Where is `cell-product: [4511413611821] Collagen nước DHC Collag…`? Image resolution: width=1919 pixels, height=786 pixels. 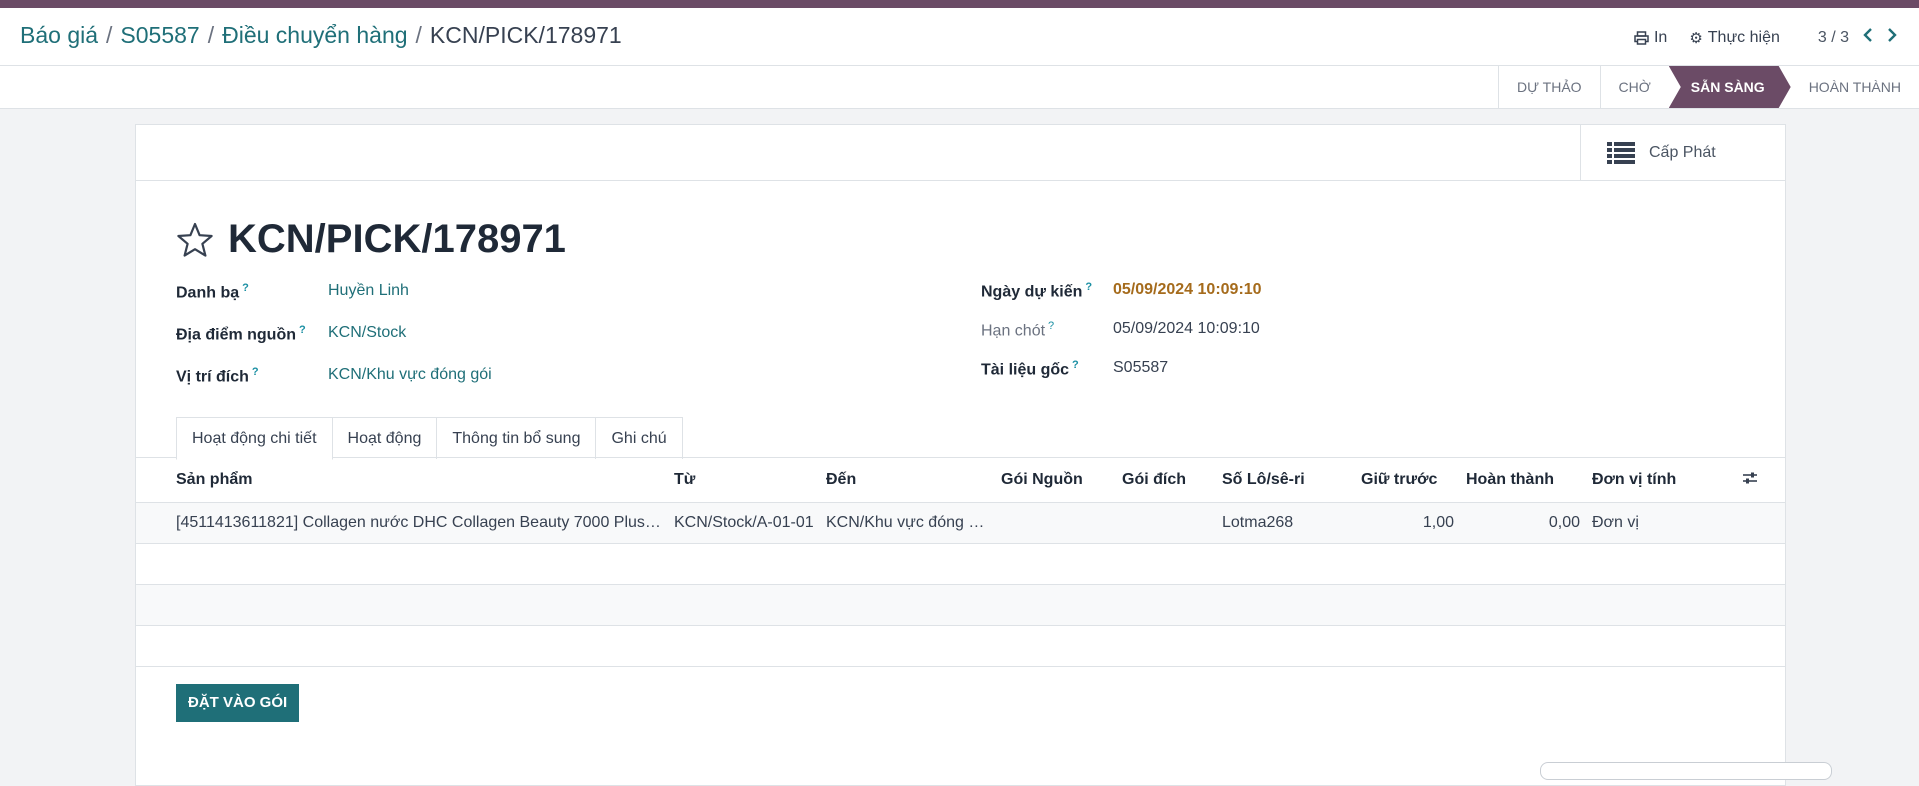 cell-product: [4511413611821] Collagen nước DHC Collag… is located at coordinates (402, 523).